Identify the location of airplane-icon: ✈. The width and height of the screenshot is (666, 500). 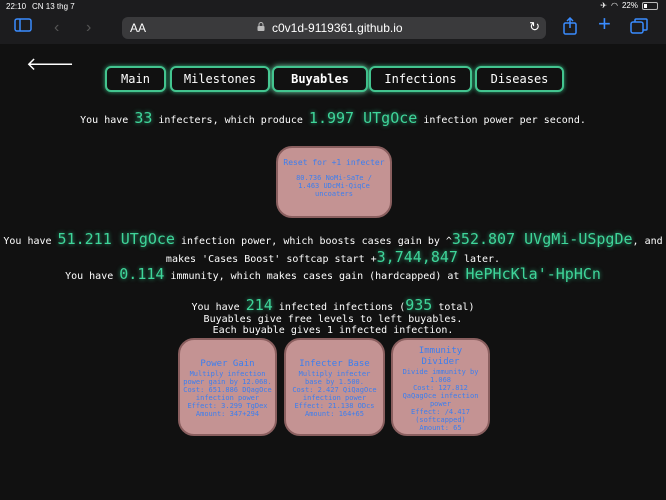
(603, 5).